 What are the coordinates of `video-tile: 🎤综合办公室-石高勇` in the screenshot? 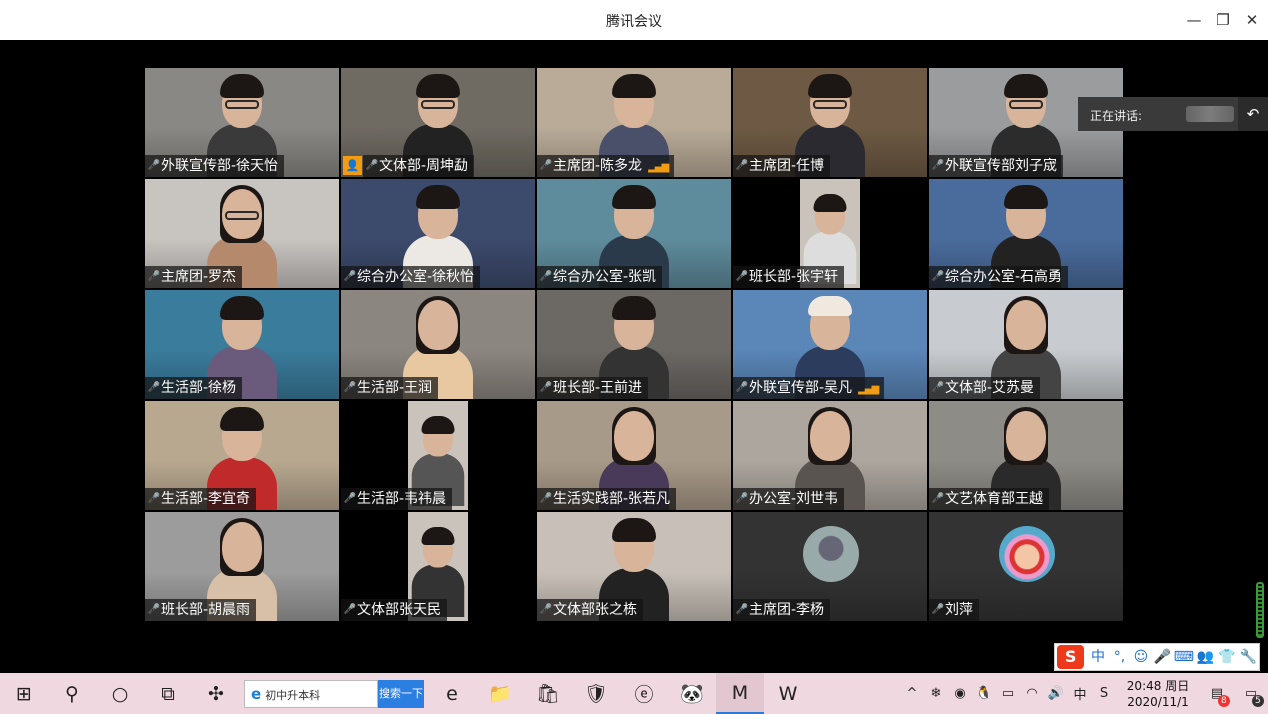 It's located at (1026, 233).